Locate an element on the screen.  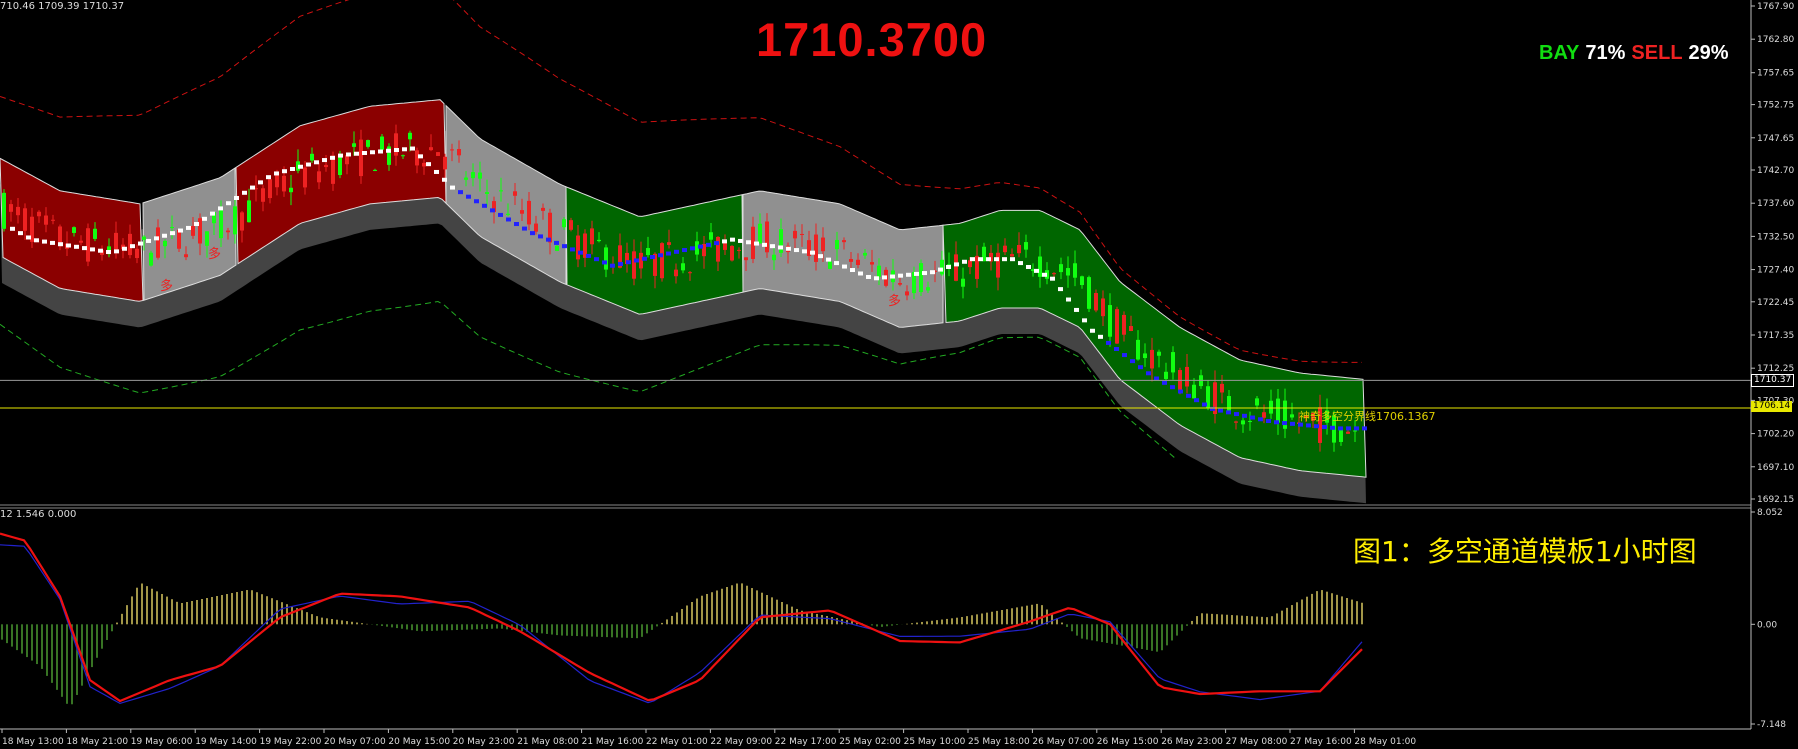
indicator-tick-label: 8.052 is located at coordinates (1770, 513).